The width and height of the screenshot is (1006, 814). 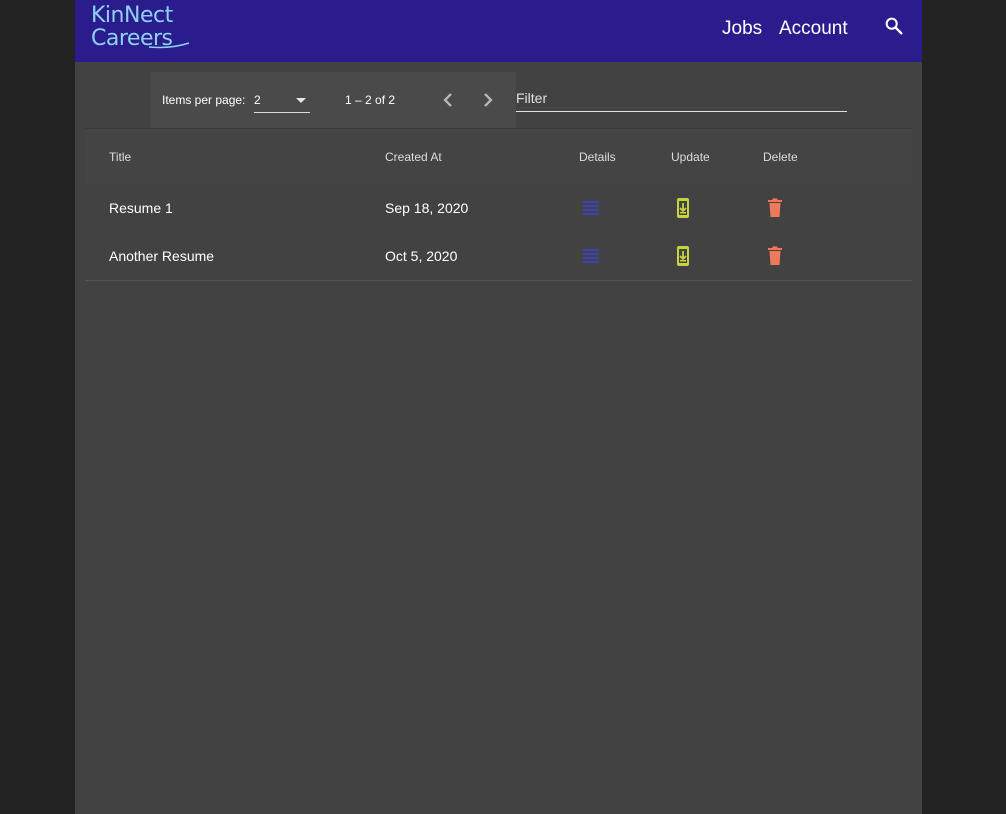 I want to click on chevron-right-icon, so click(x=488, y=100).